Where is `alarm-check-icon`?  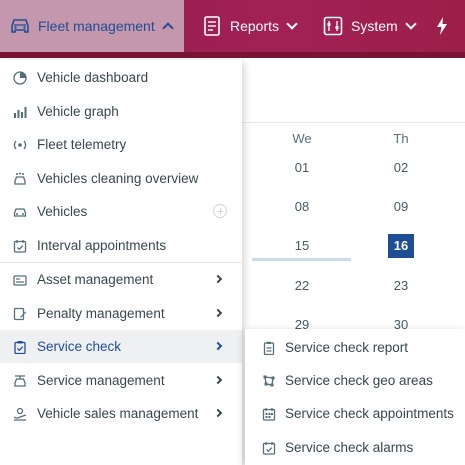
alarm-check-icon is located at coordinates (269, 448).